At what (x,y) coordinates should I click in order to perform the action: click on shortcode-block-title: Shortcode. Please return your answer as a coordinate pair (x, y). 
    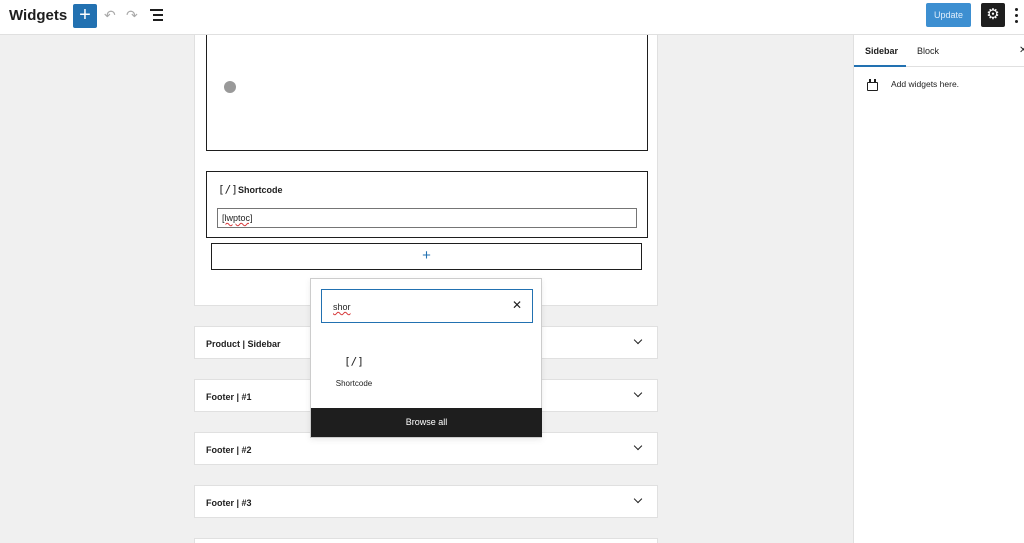
    Looking at the image, I should click on (260, 190).